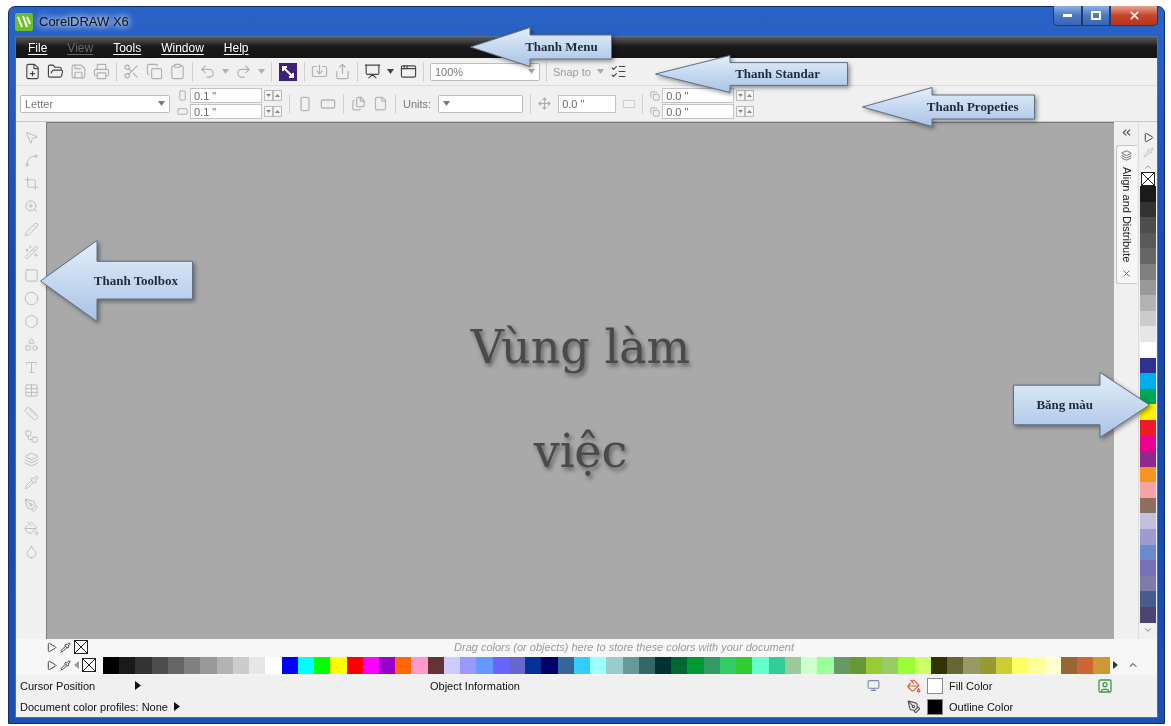  Describe the element at coordinates (380, 103) in the screenshot. I see `current-page-icon` at that location.